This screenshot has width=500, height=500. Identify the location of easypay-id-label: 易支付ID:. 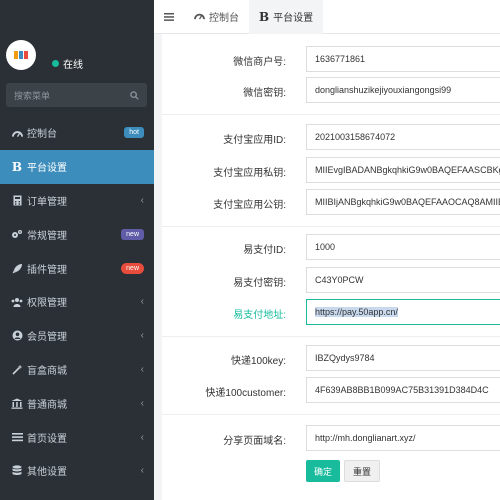
(264, 250).